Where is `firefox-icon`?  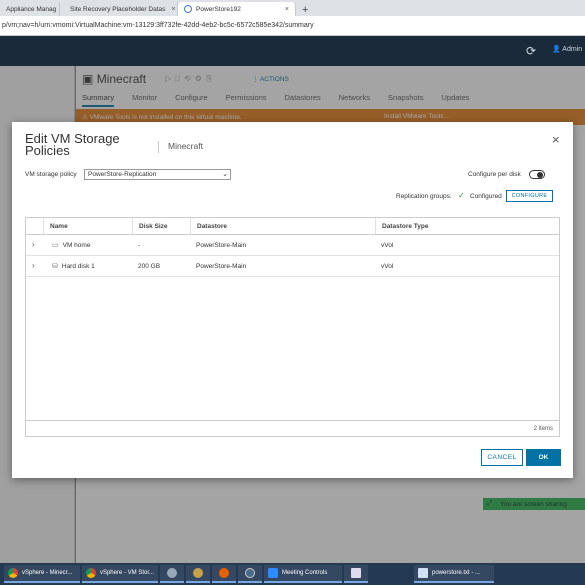
firefox-icon is located at coordinates (224, 573).